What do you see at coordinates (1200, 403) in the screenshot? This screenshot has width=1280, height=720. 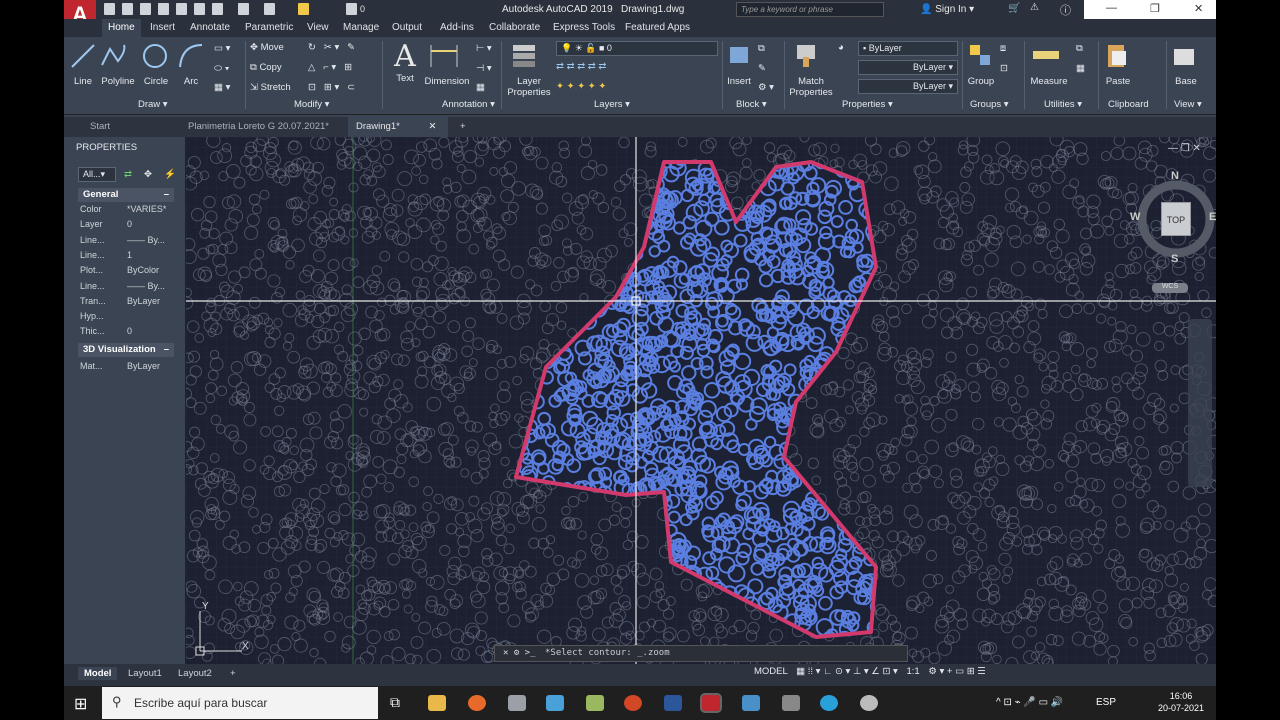 I see `navigation-bar` at bounding box center [1200, 403].